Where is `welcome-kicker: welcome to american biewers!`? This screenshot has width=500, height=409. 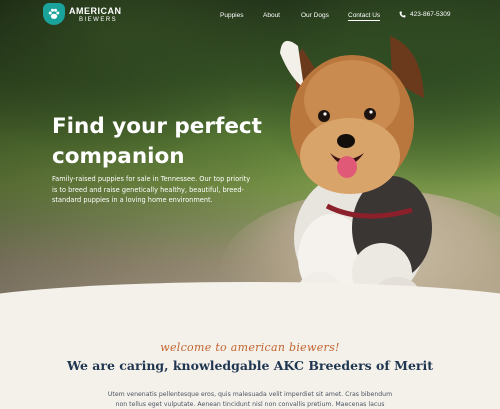
welcome-kicker: welcome to american biewers! is located at coordinates (250, 347).